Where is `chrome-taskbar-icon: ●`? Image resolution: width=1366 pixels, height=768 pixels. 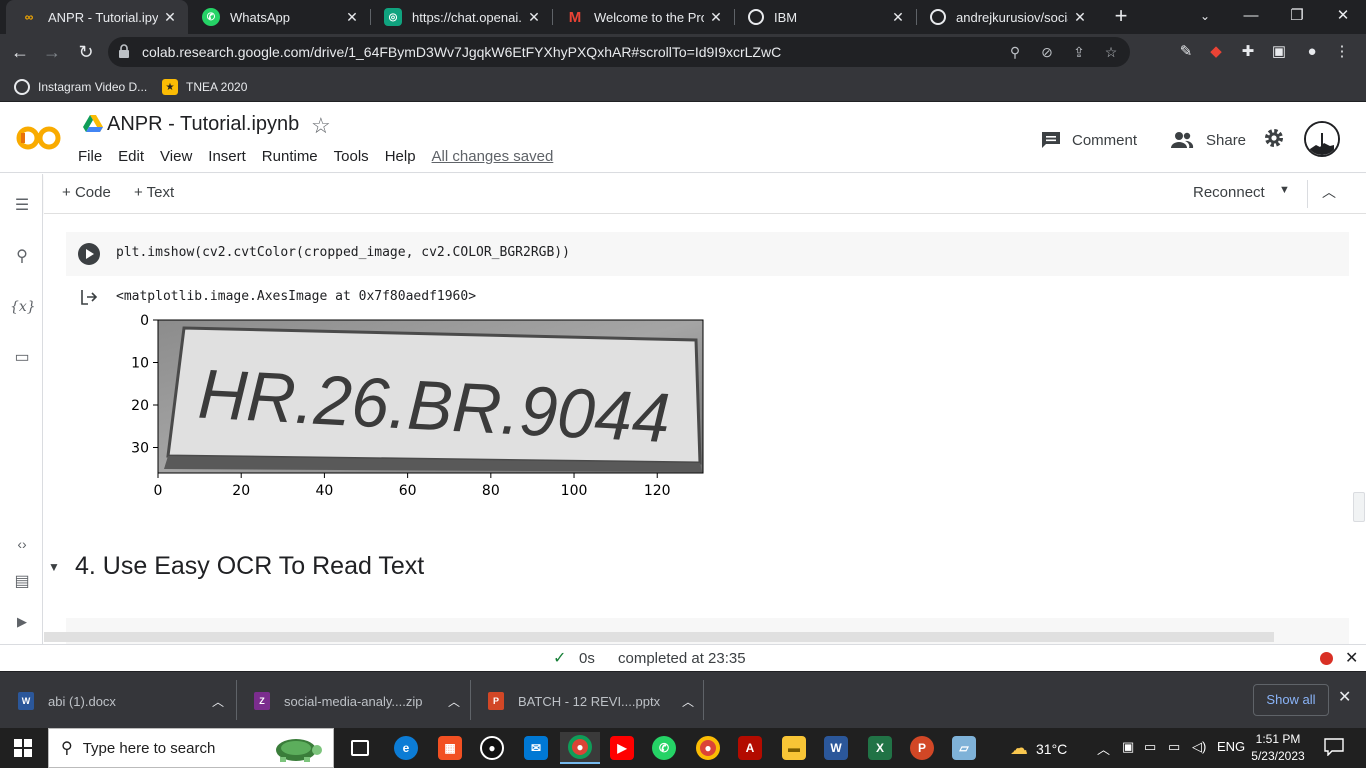
chrome-taskbar-icon: ● is located at coordinates (580, 748).